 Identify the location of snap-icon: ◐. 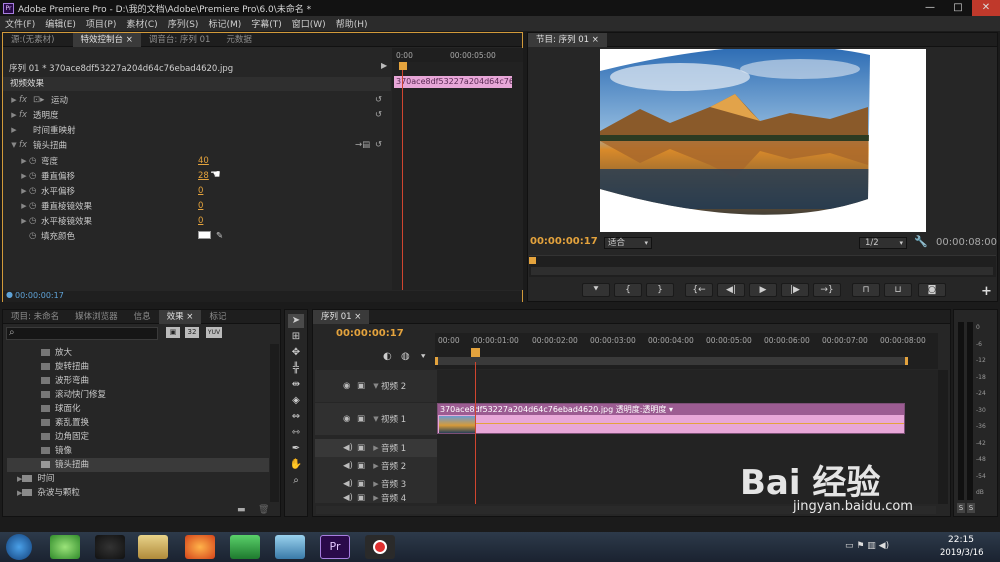
(387, 356).